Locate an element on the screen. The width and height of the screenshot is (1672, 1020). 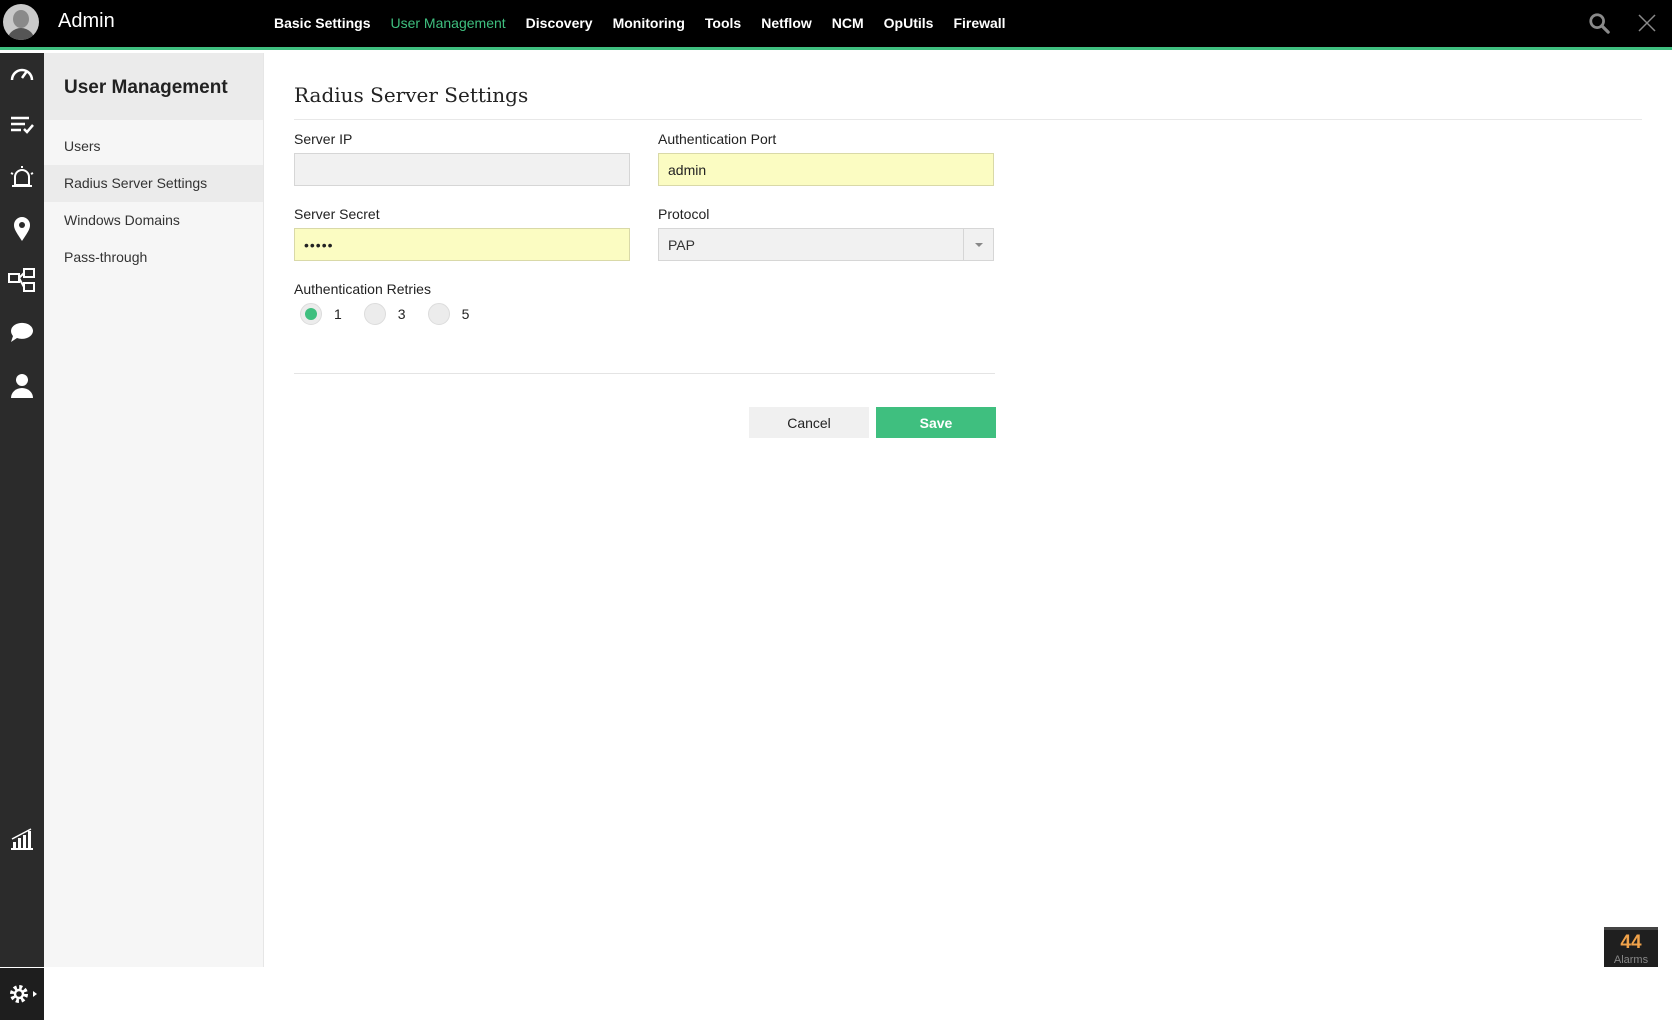
alarm-label: Alarms is located at coordinates (1631, 960).